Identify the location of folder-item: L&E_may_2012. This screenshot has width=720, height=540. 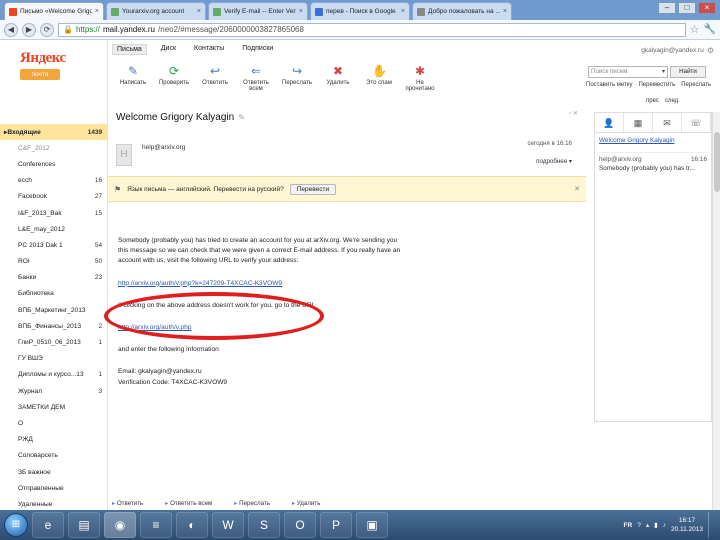
(53, 229).